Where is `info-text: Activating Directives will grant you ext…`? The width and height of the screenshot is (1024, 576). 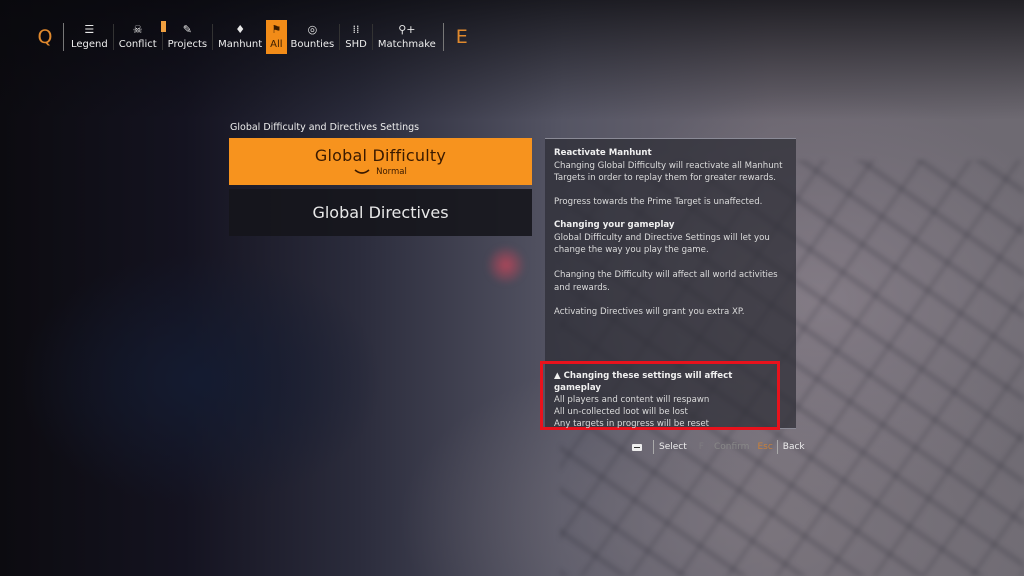
info-text: Activating Directives will grant you ext… is located at coordinates (649, 312).